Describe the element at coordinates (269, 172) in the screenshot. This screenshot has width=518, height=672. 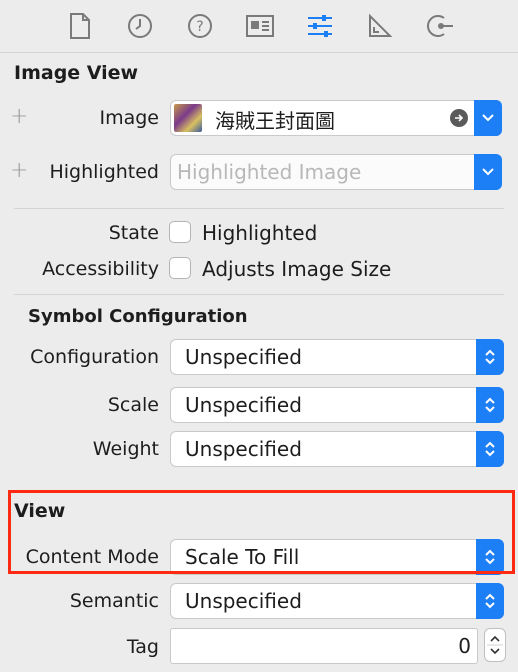
I see `highlighted-placeholder: Highlighted Image` at that location.